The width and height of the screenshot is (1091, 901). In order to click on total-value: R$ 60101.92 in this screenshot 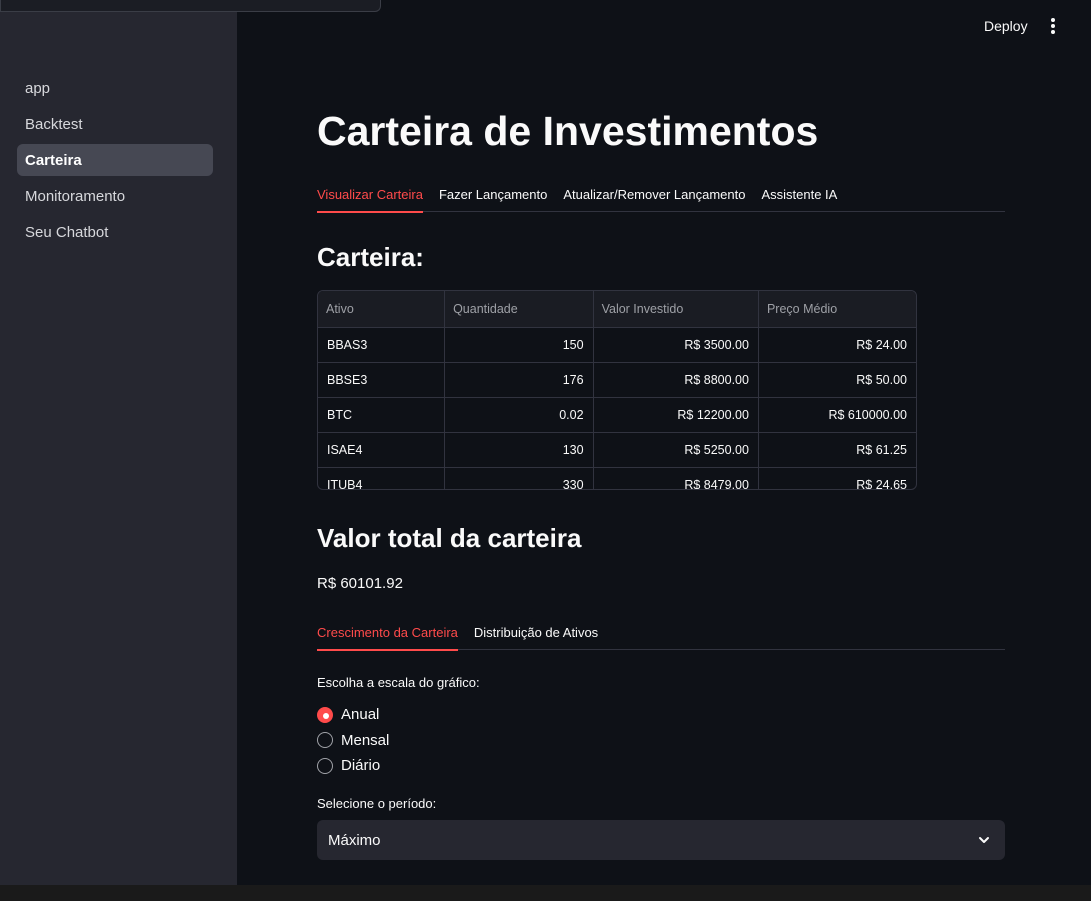, I will do `click(360, 583)`.